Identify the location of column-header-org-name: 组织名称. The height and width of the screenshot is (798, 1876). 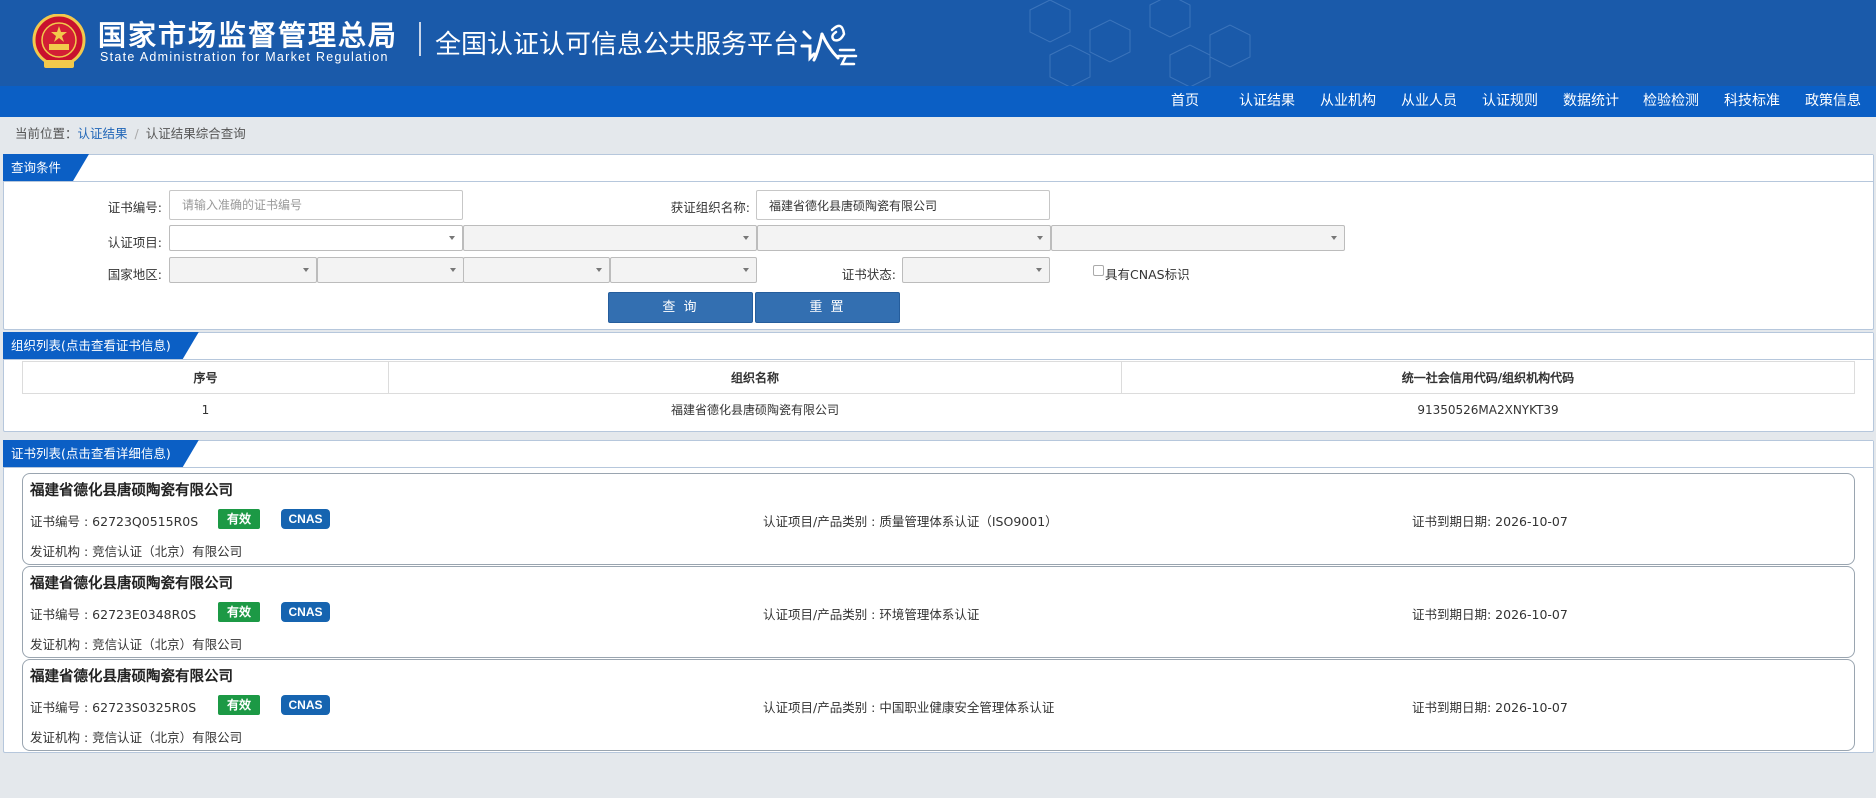
(755, 377).